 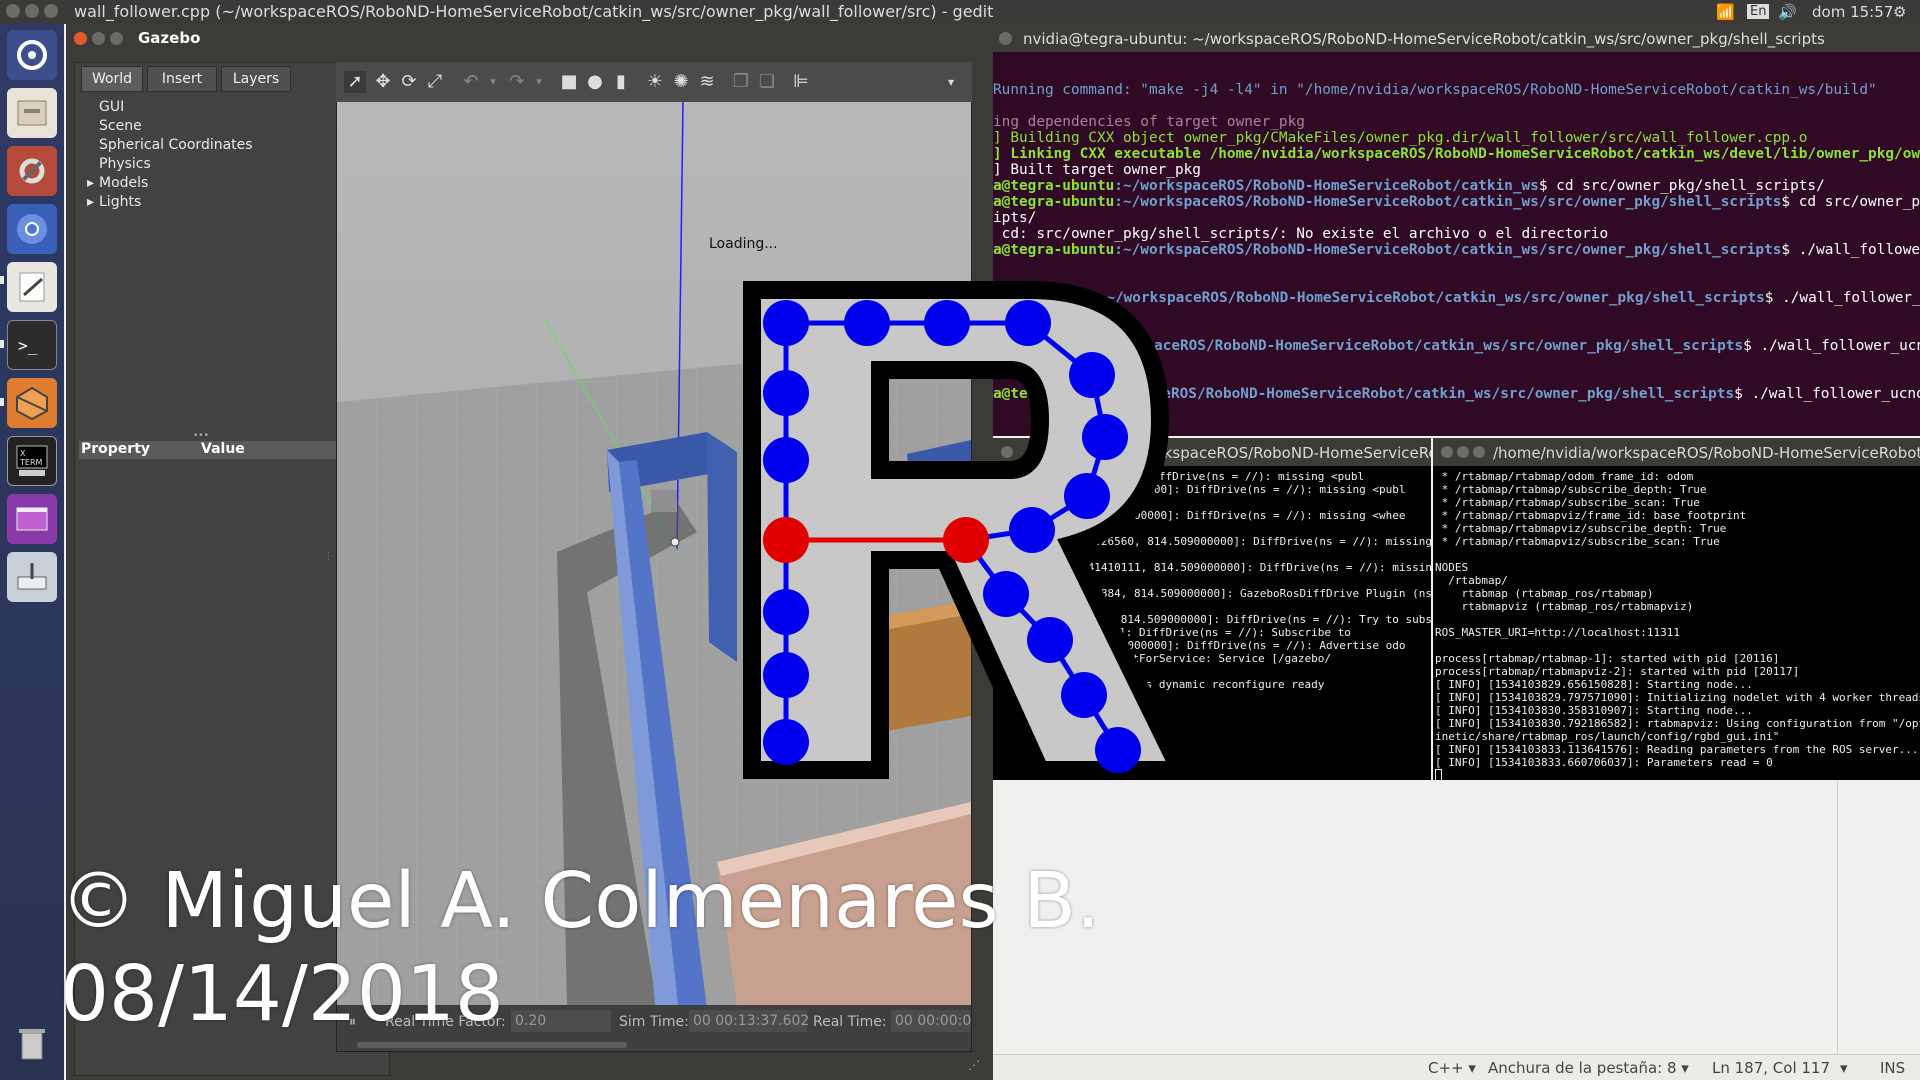 What do you see at coordinates (282, 994) in the screenshot?
I see `watermark-date: 08/14/2018` at bounding box center [282, 994].